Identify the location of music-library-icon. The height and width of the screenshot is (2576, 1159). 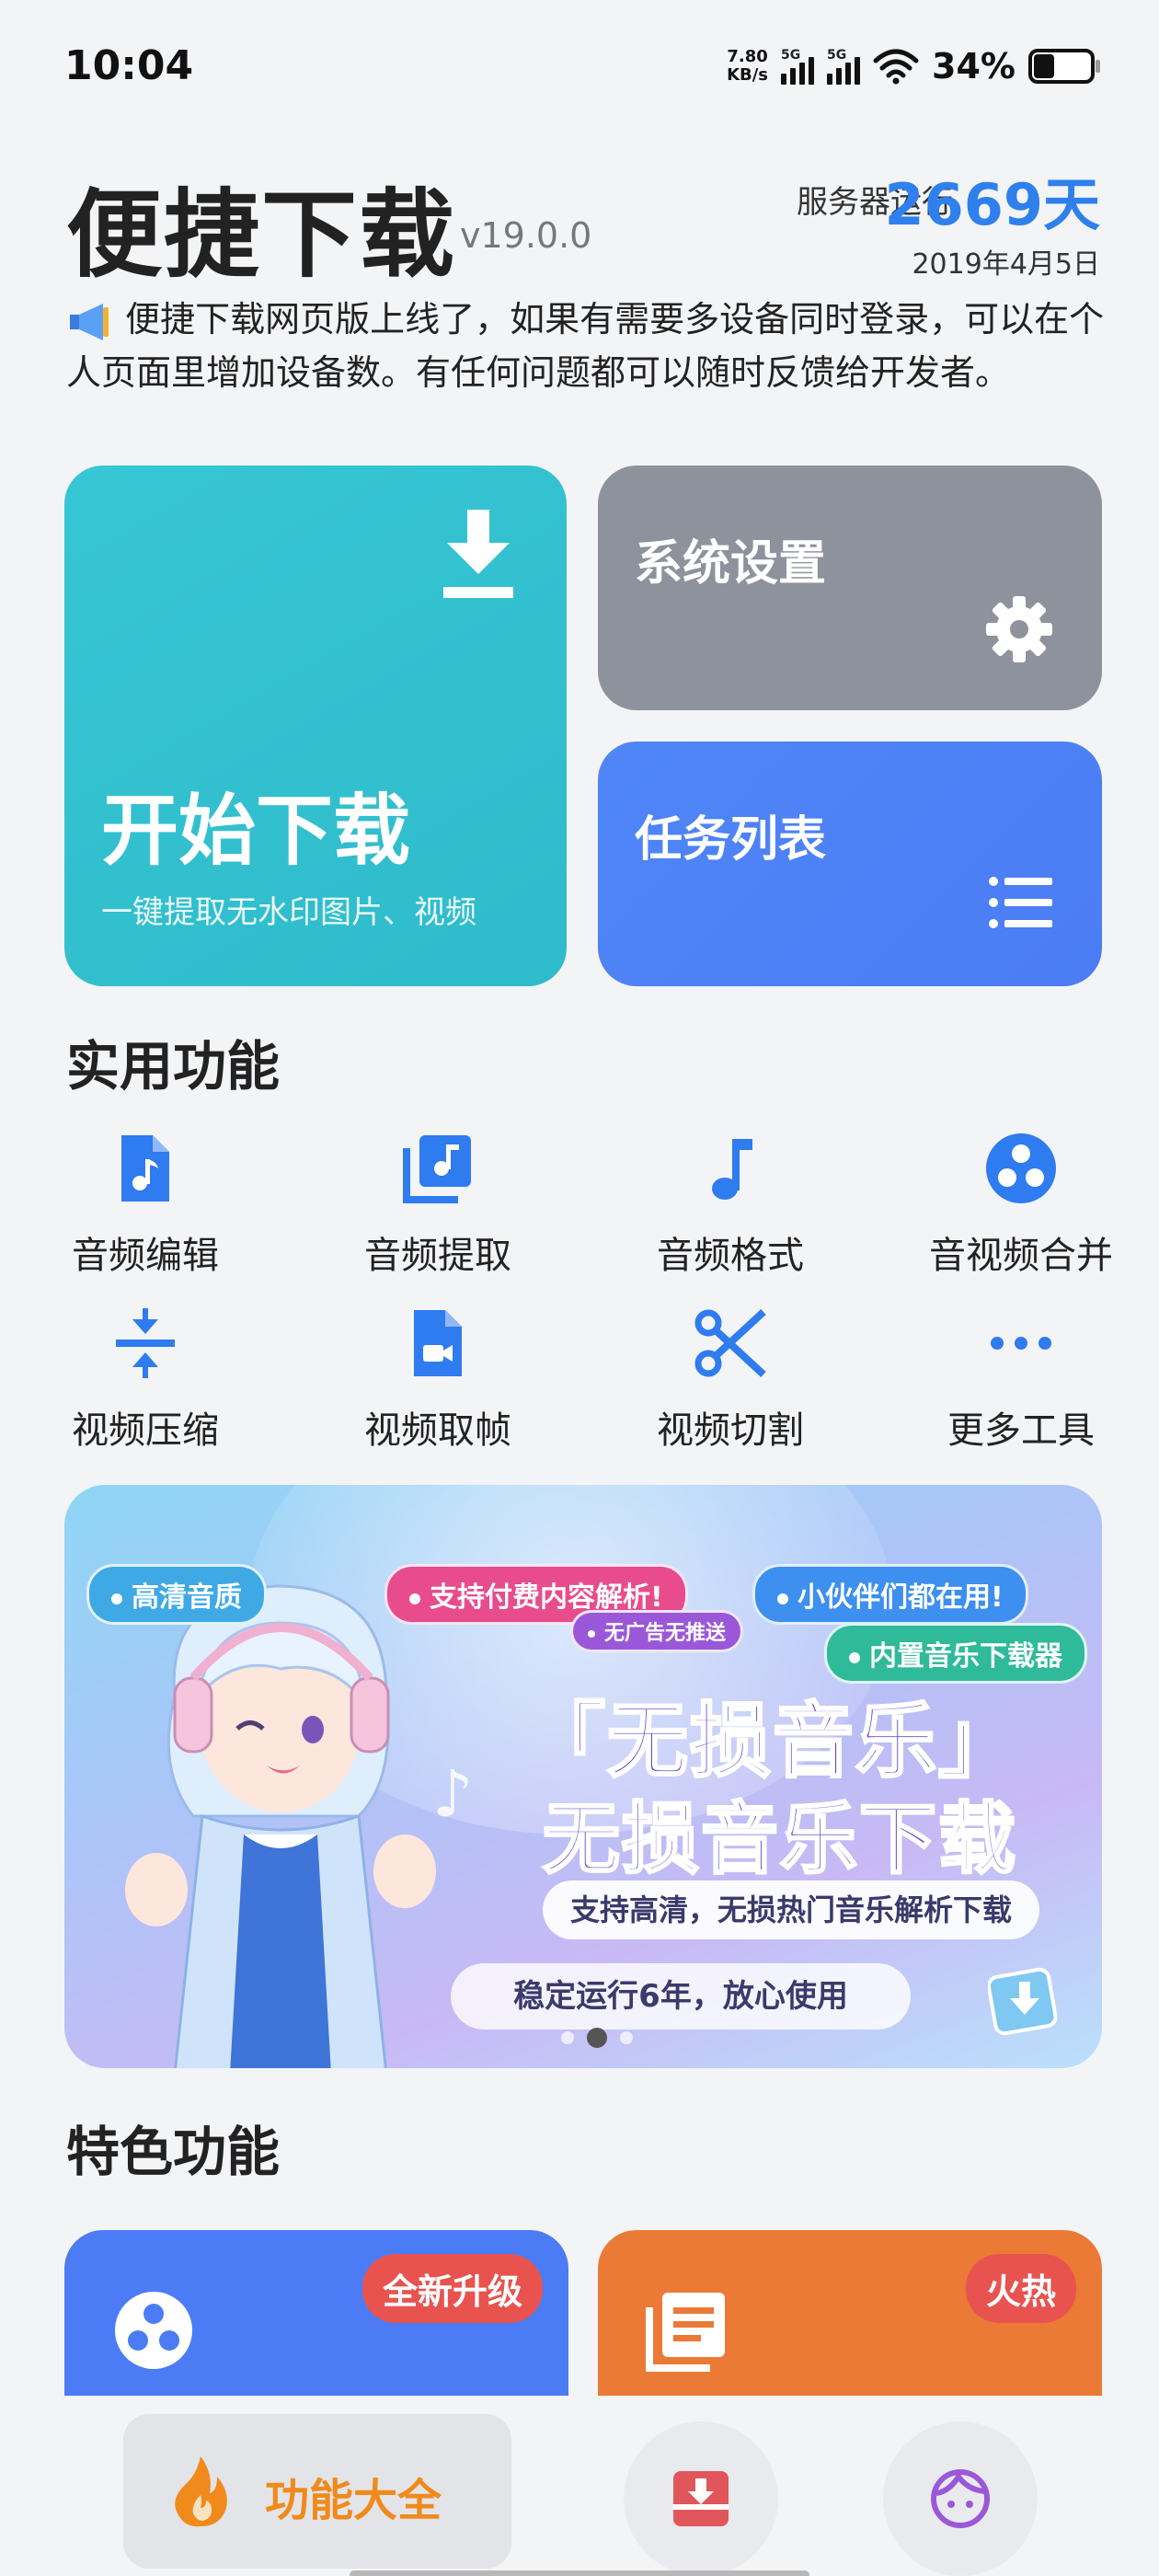
(437, 1169).